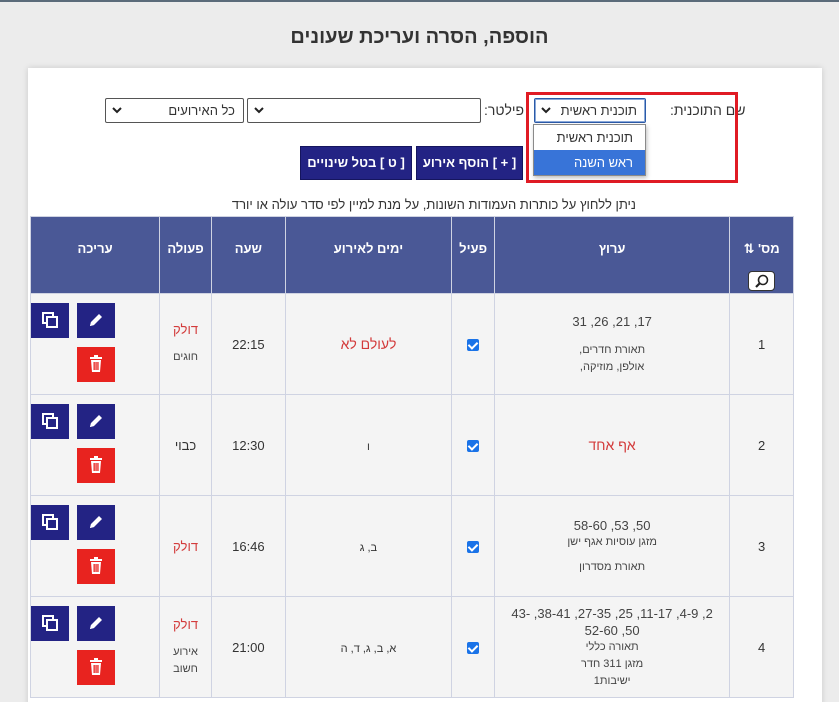  I want to click on cancel-changes-button: [ ט ] בטל שינויים, so click(356, 163).